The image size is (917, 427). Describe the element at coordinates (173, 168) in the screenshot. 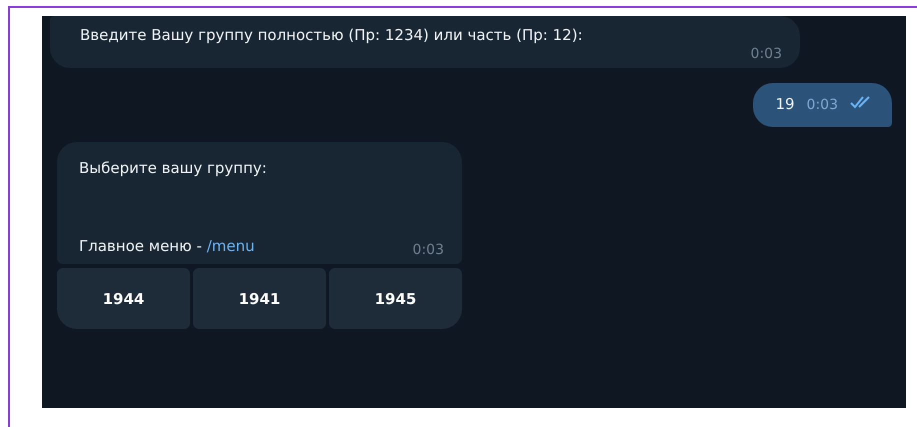

I see `message-text: Выберите вашу группу:` at that location.